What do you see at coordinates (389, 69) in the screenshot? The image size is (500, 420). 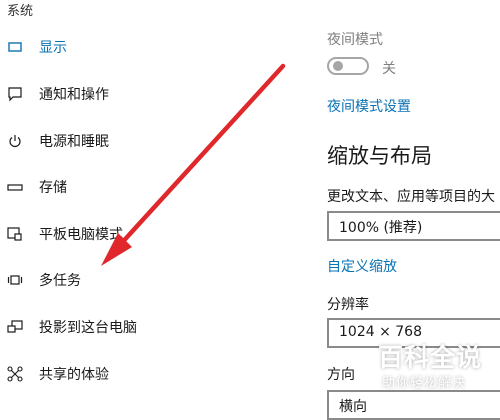 I see `night-light-state: 关` at bounding box center [389, 69].